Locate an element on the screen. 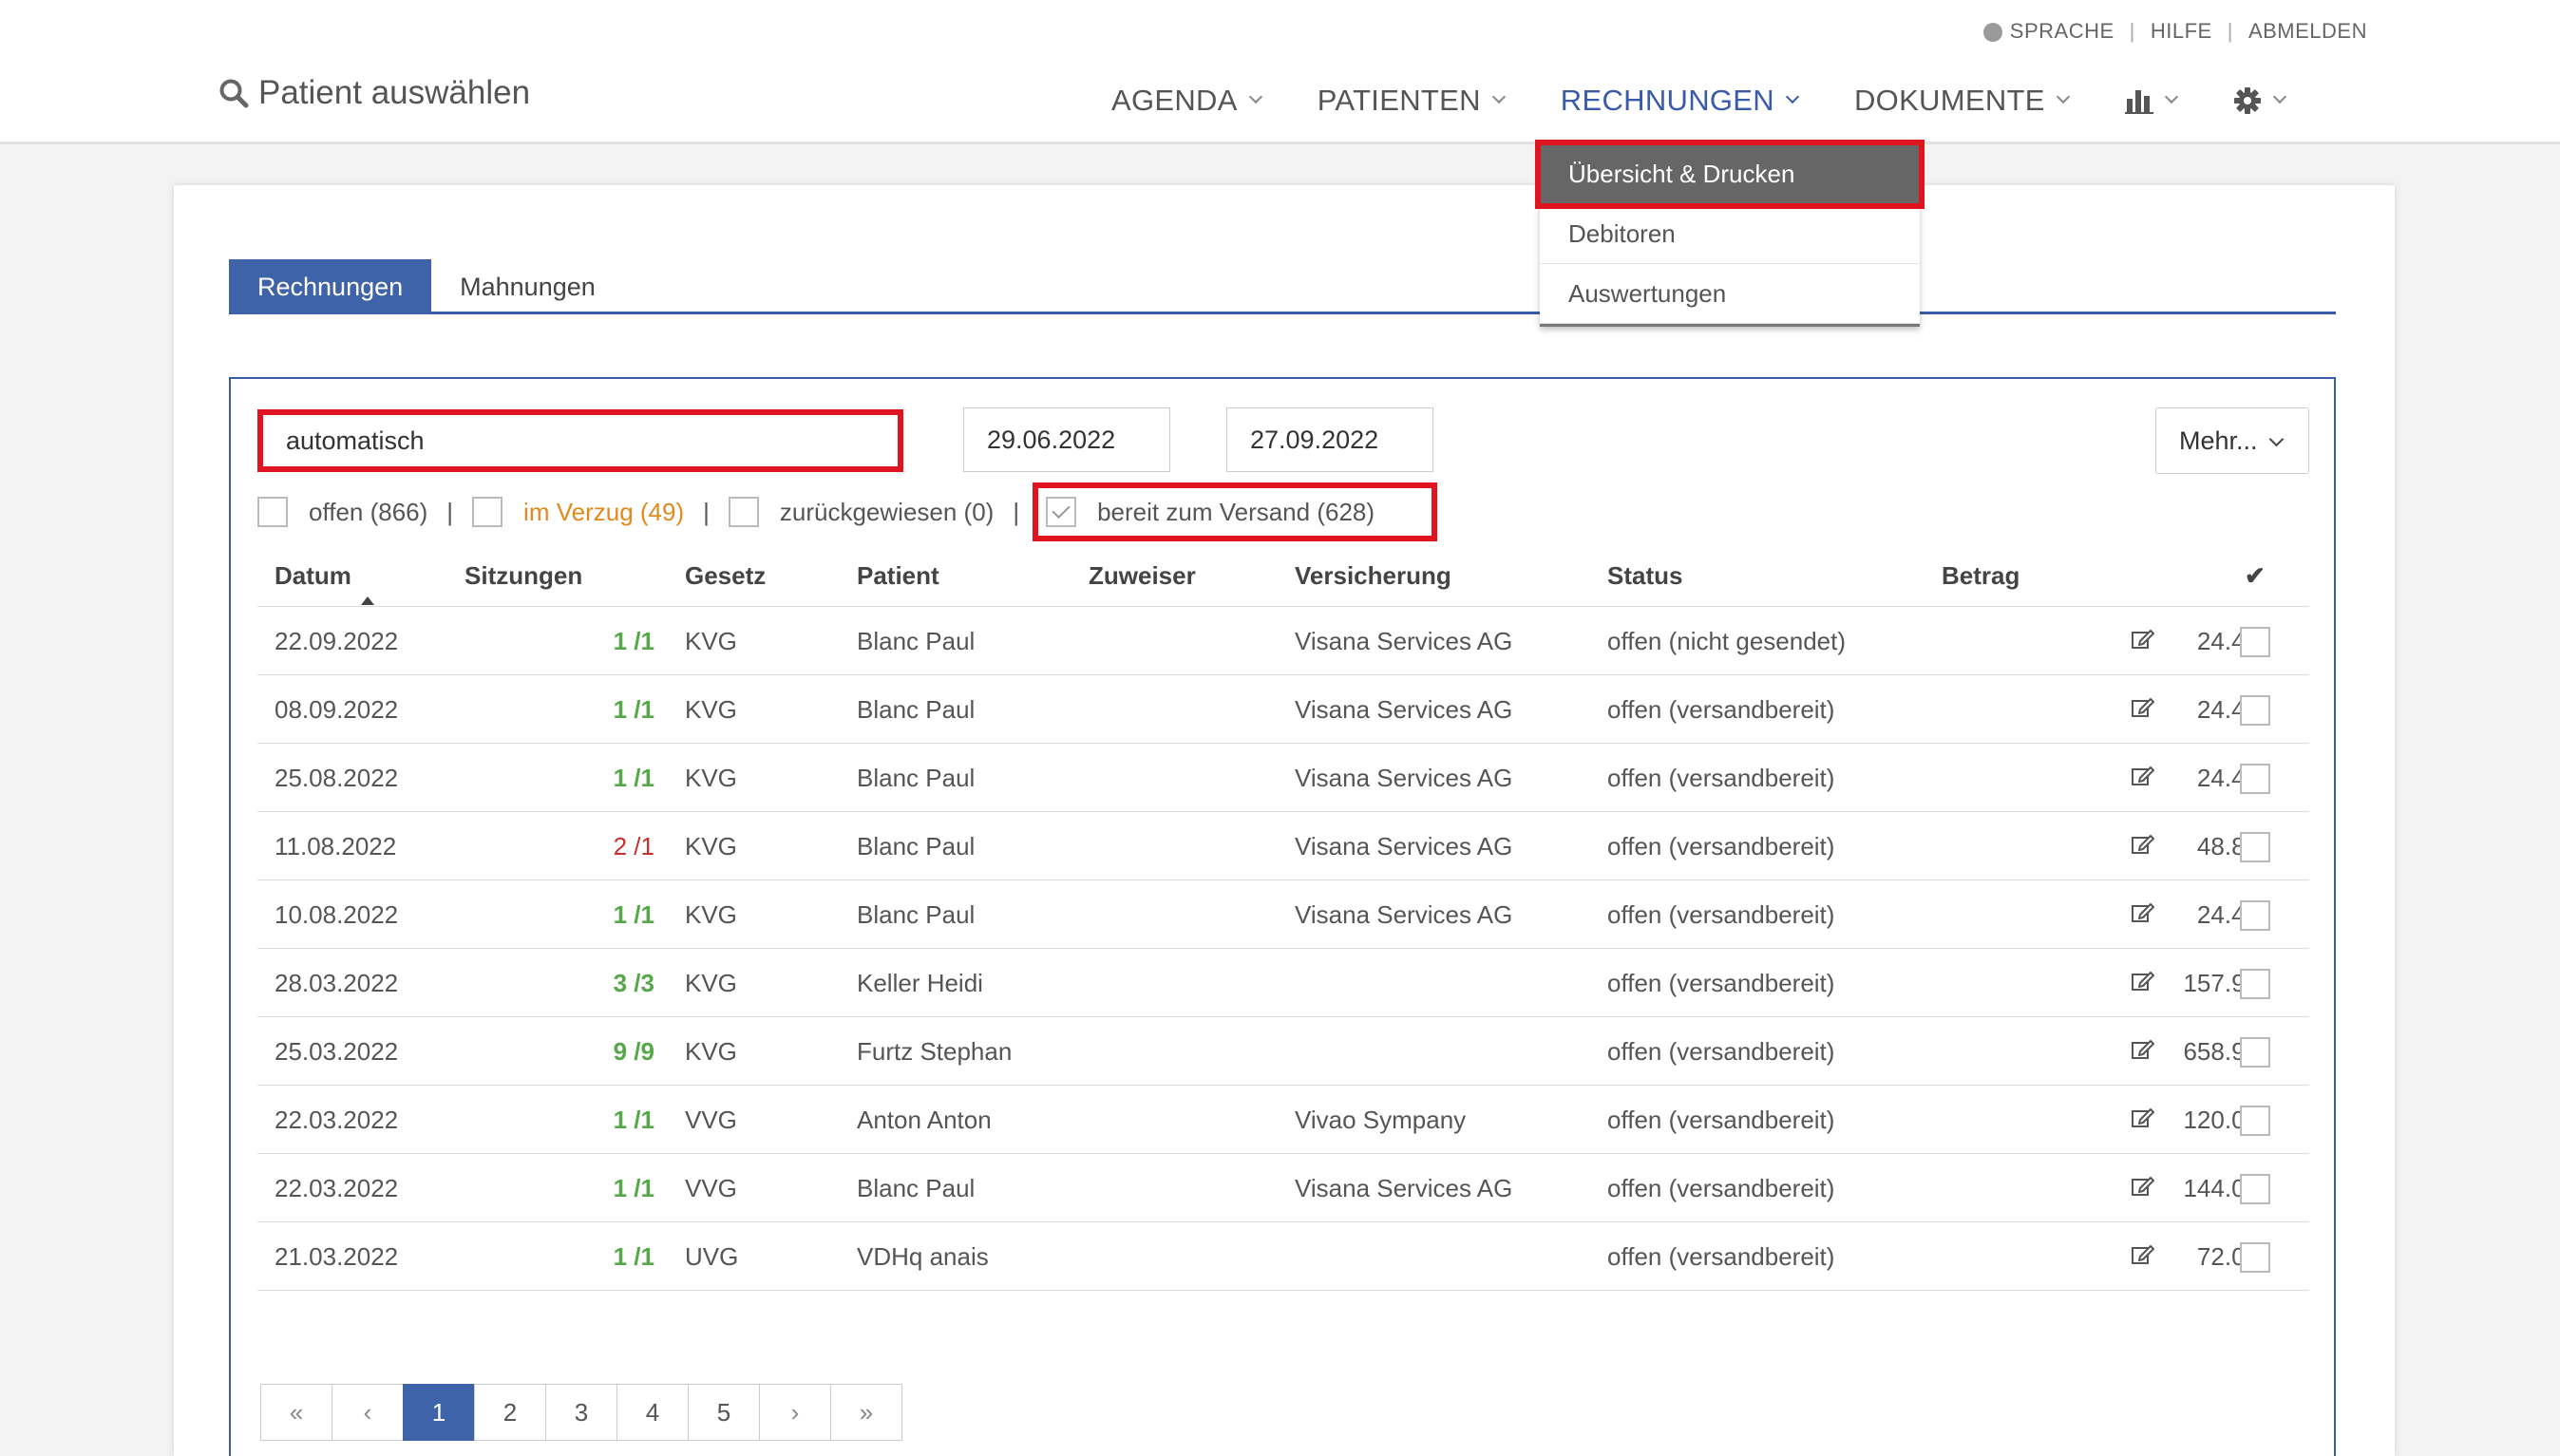 The height and width of the screenshot is (1456, 2560). page-3-button: 3 is located at coordinates (581, 1412).